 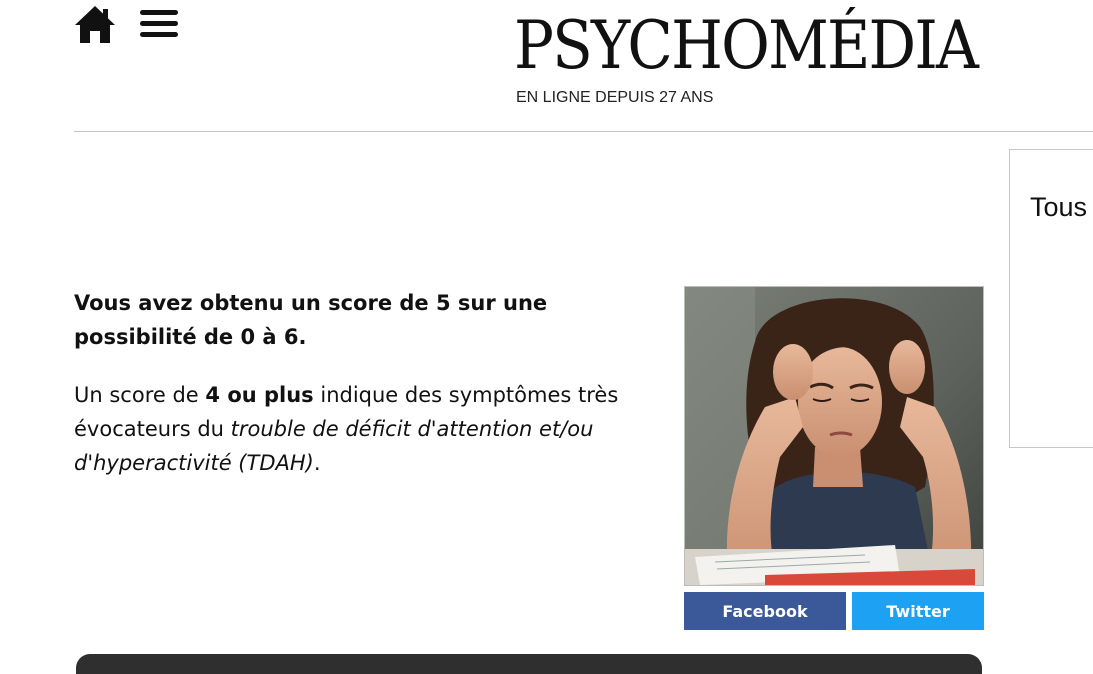 What do you see at coordinates (746, 46) in the screenshot?
I see `site-logo: PSYCHOMÉDIA` at bounding box center [746, 46].